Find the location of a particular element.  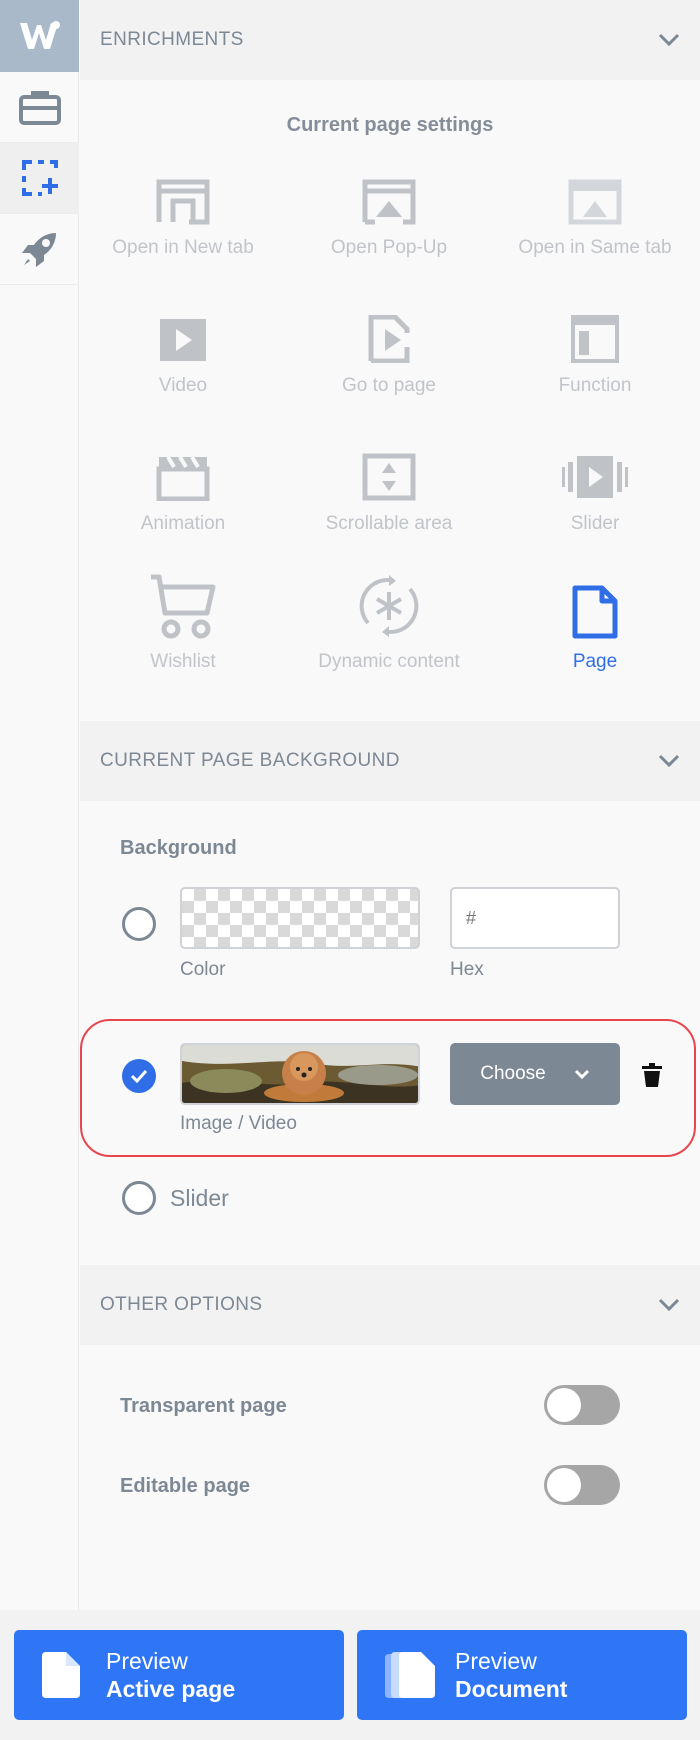

app-logo is located at coordinates (39, 36).